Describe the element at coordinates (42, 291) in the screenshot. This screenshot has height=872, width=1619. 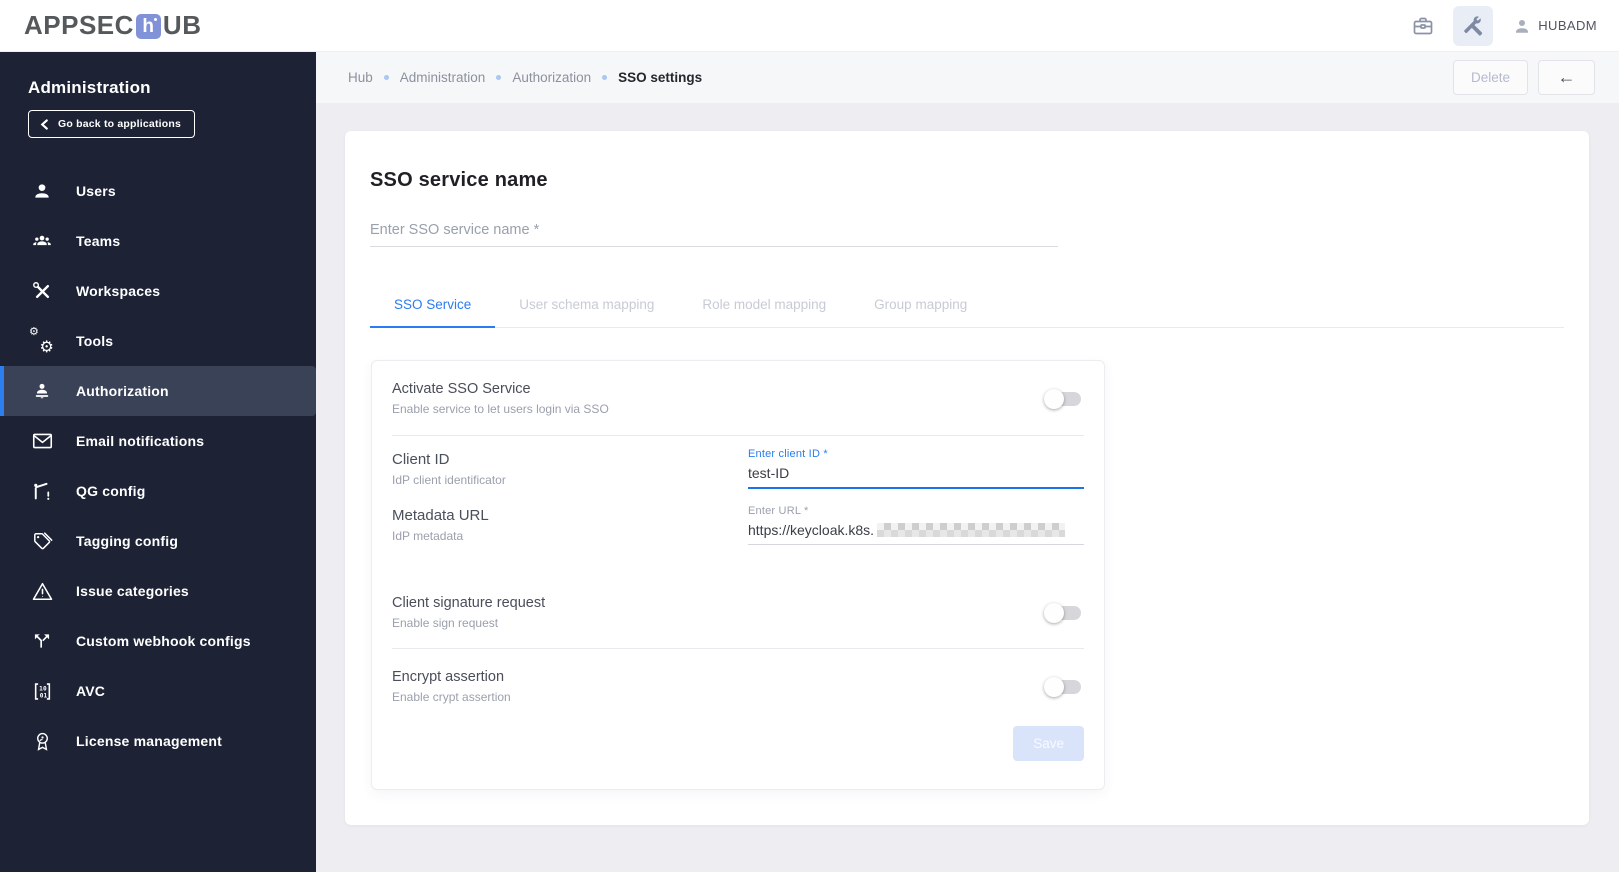
I see `hammer-wrench-icon` at that location.